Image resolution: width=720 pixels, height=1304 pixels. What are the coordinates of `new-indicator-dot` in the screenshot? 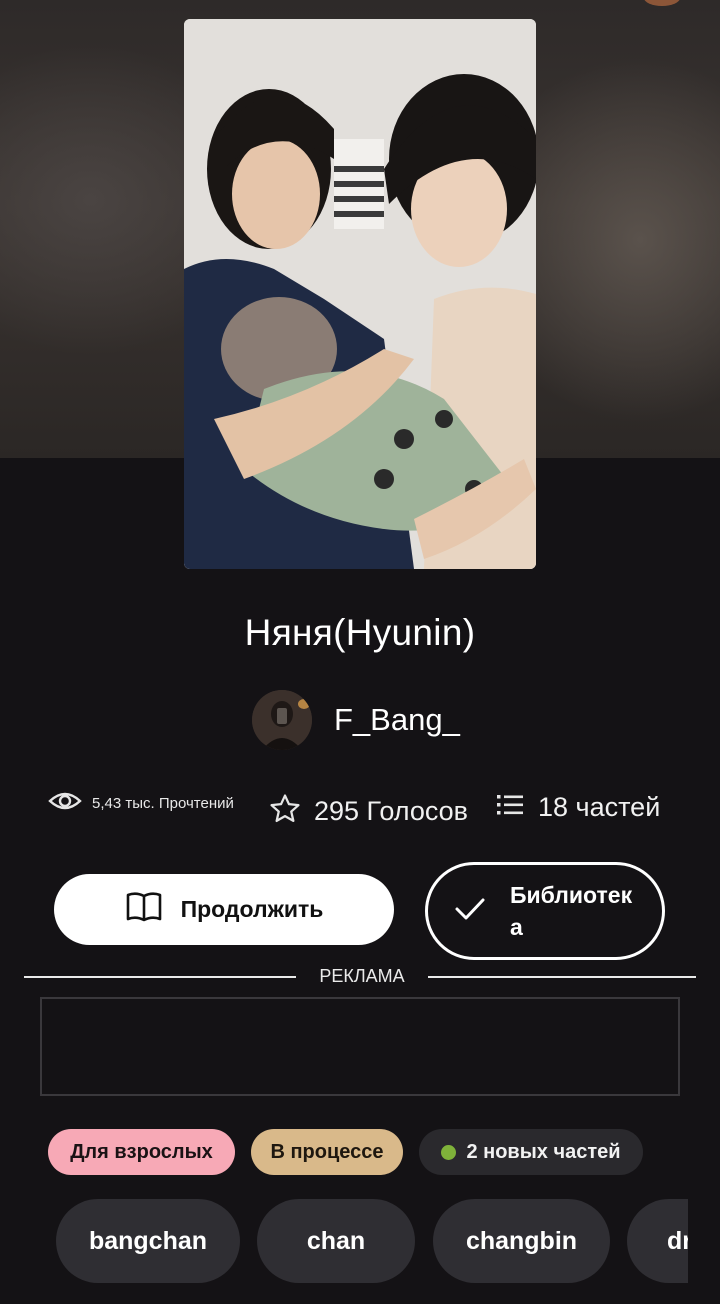 It's located at (449, 1152).